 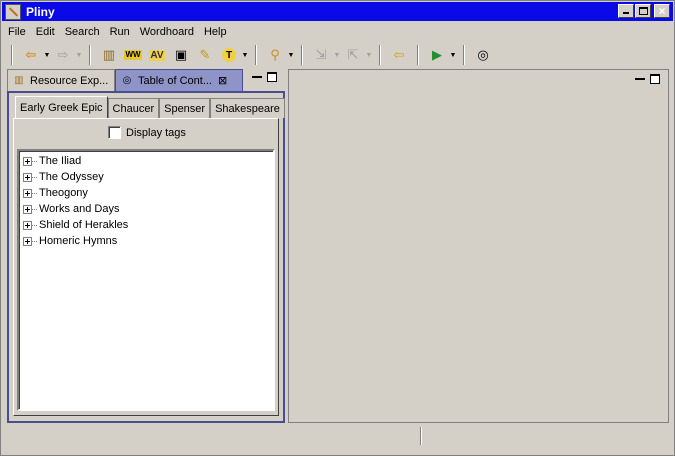 I want to click on minimize-button, so click(x=626, y=11).